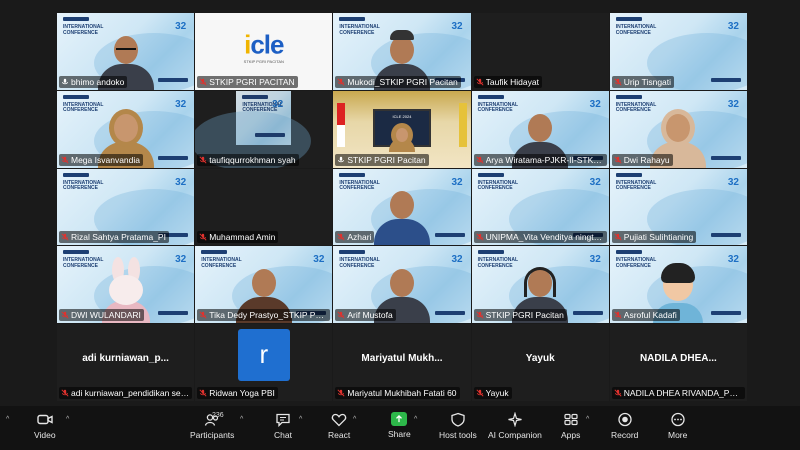 The image size is (800, 450). Describe the element at coordinates (678, 51) in the screenshot. I see `participant-tile: INTERNATIONAL CONFERENCE 32 Urip Tisngati` at that location.